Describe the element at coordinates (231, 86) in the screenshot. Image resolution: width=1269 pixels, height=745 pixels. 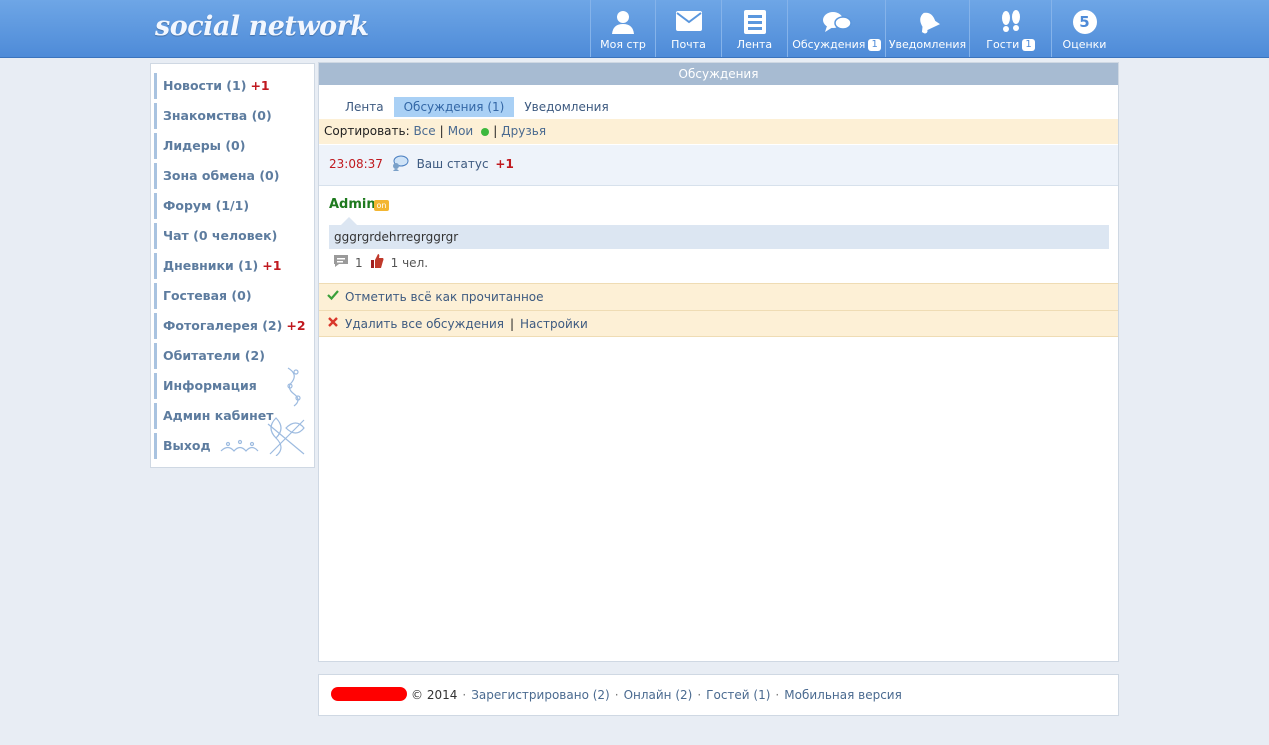
I see `sidebar-item-news: Новости (1) +1` at that location.